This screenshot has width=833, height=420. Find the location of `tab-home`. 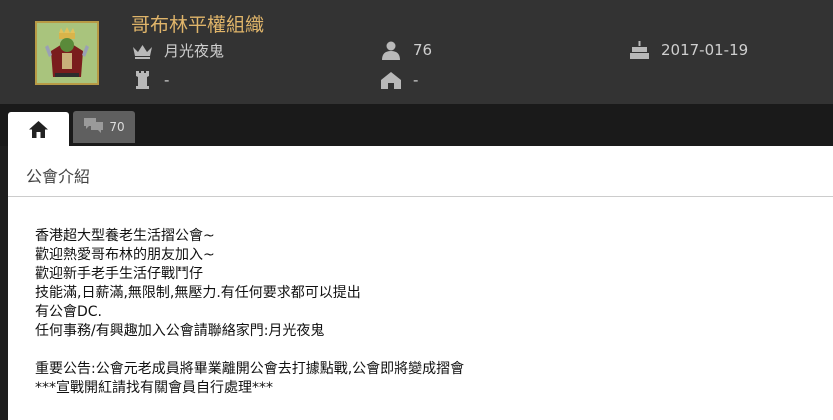

tab-home is located at coordinates (38, 131).